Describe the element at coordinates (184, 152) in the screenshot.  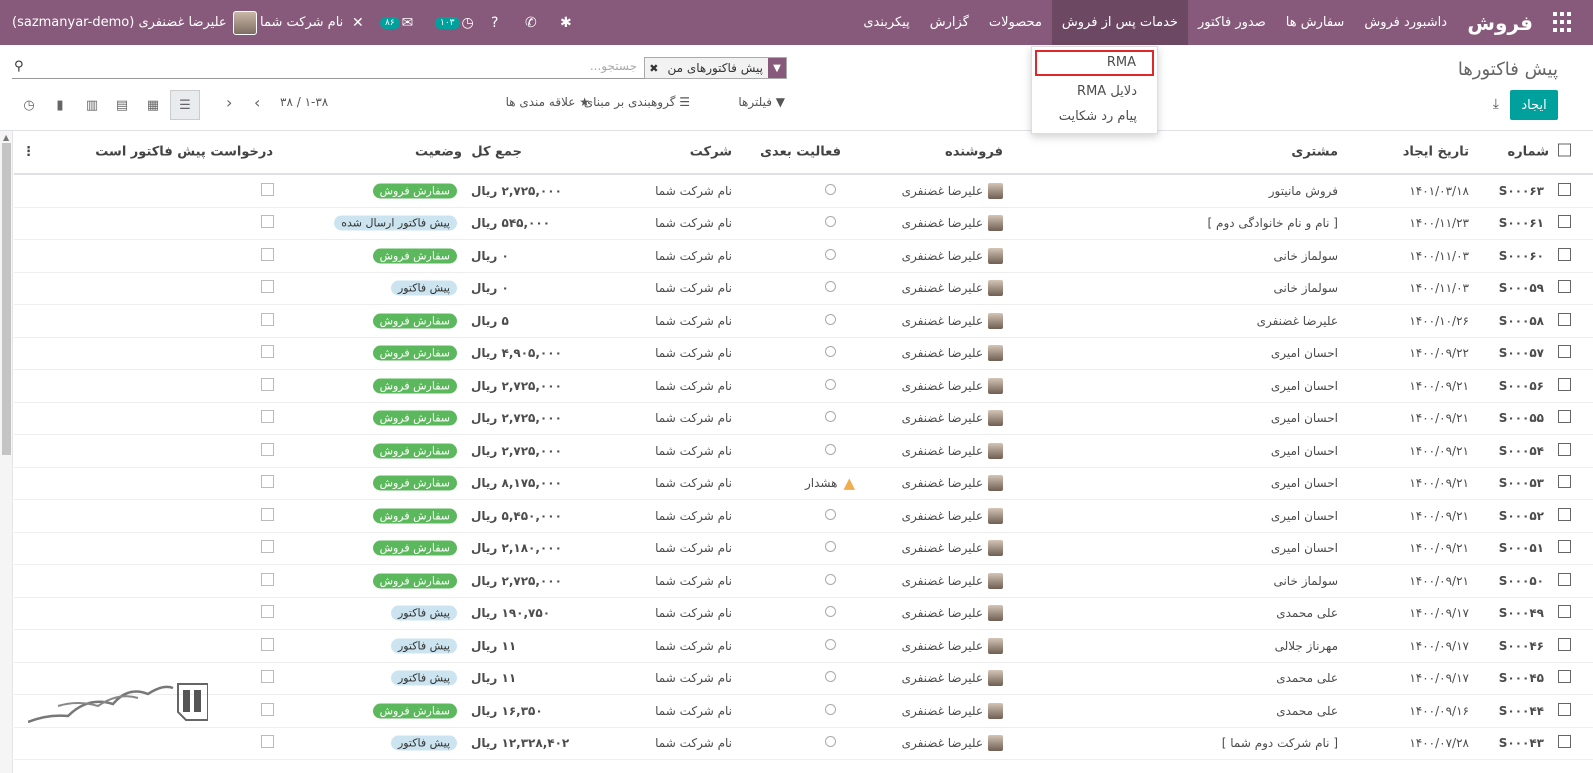
I see `header-request: درخواست پیش فاکتور است` at that location.